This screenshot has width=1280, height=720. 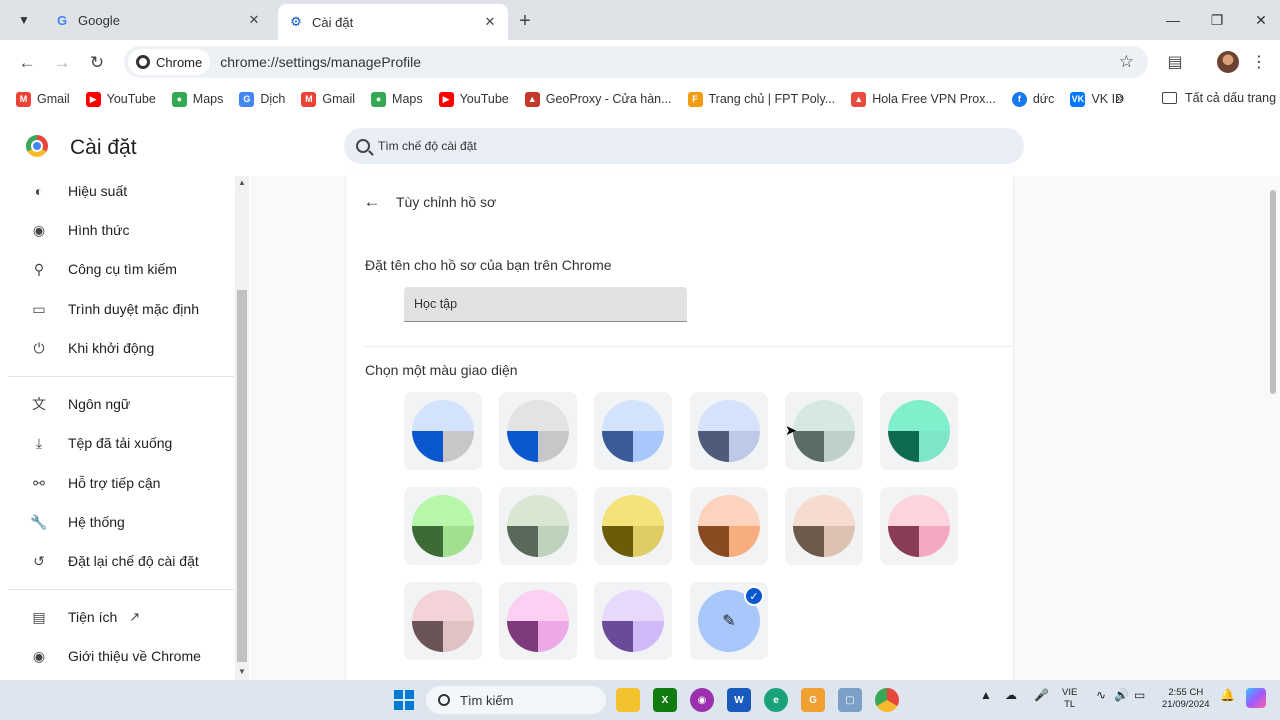 What do you see at coordinates (262, 99) in the screenshot?
I see `bookmark-item: G Dịch` at bounding box center [262, 99].